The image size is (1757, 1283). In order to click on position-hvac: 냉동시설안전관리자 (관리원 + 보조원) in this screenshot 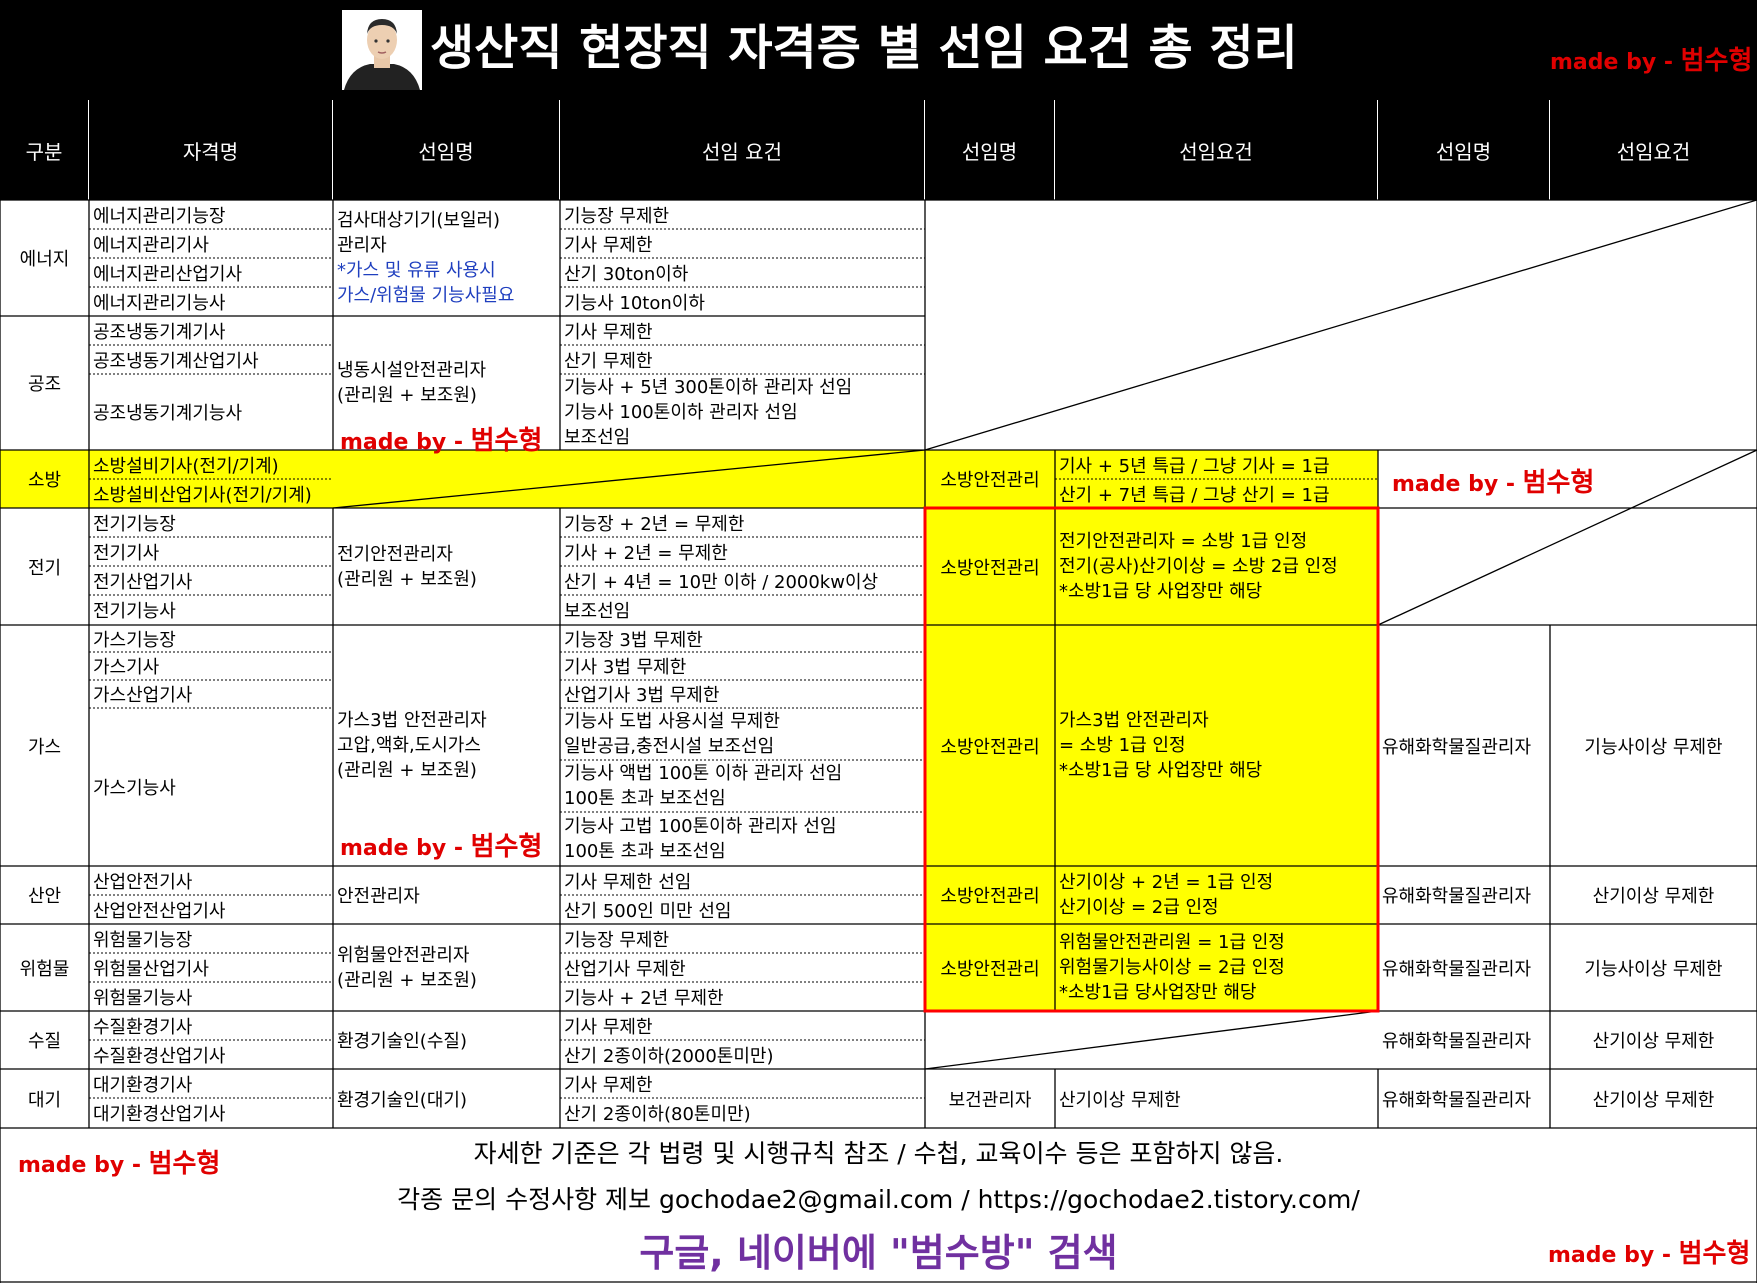, I will do `click(446, 383)`.